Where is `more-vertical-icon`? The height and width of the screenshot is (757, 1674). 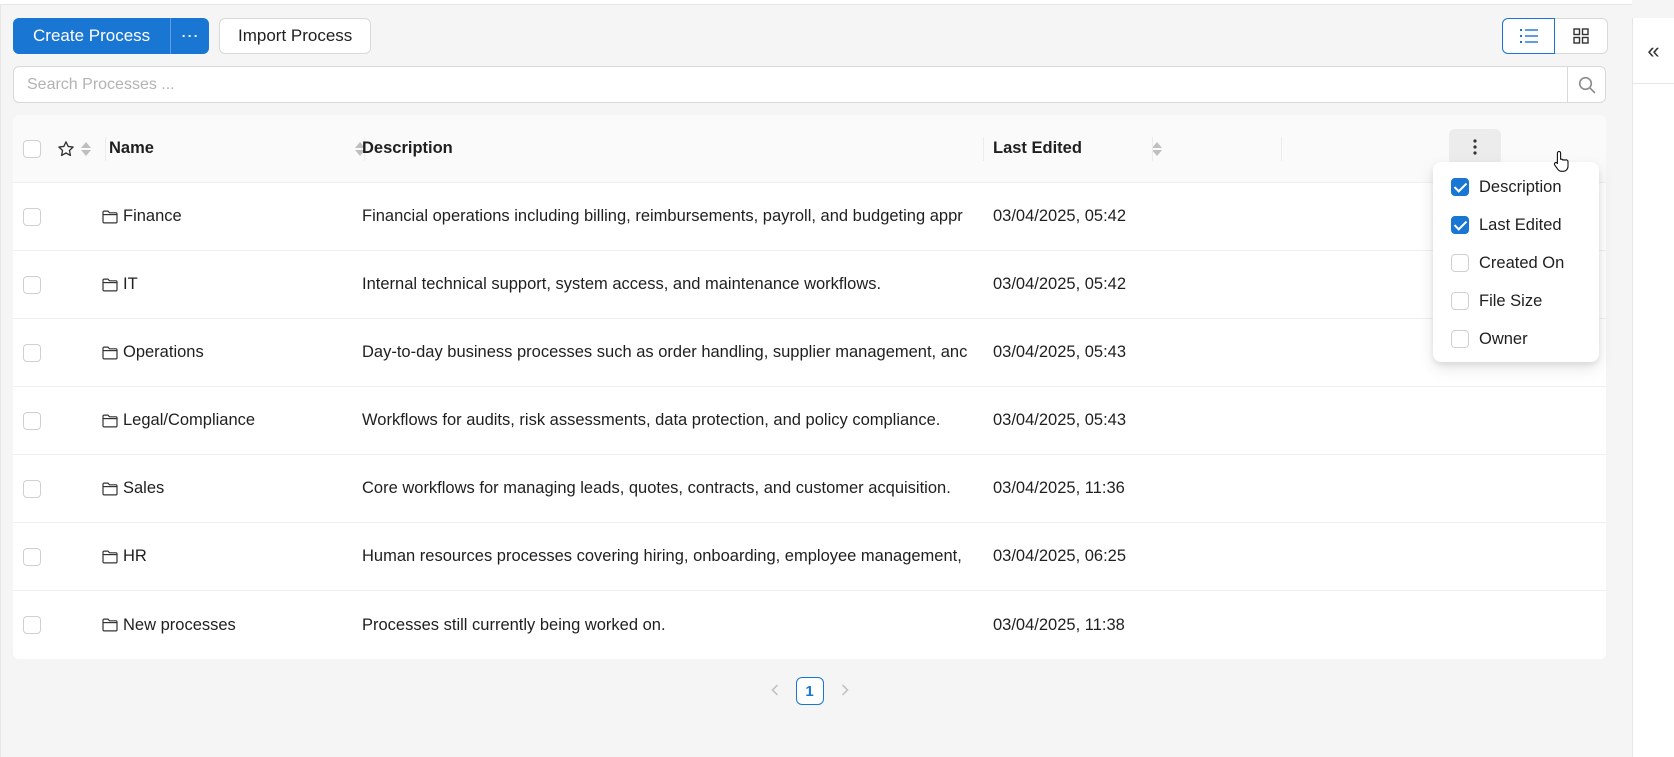
more-vertical-icon is located at coordinates (1475, 147).